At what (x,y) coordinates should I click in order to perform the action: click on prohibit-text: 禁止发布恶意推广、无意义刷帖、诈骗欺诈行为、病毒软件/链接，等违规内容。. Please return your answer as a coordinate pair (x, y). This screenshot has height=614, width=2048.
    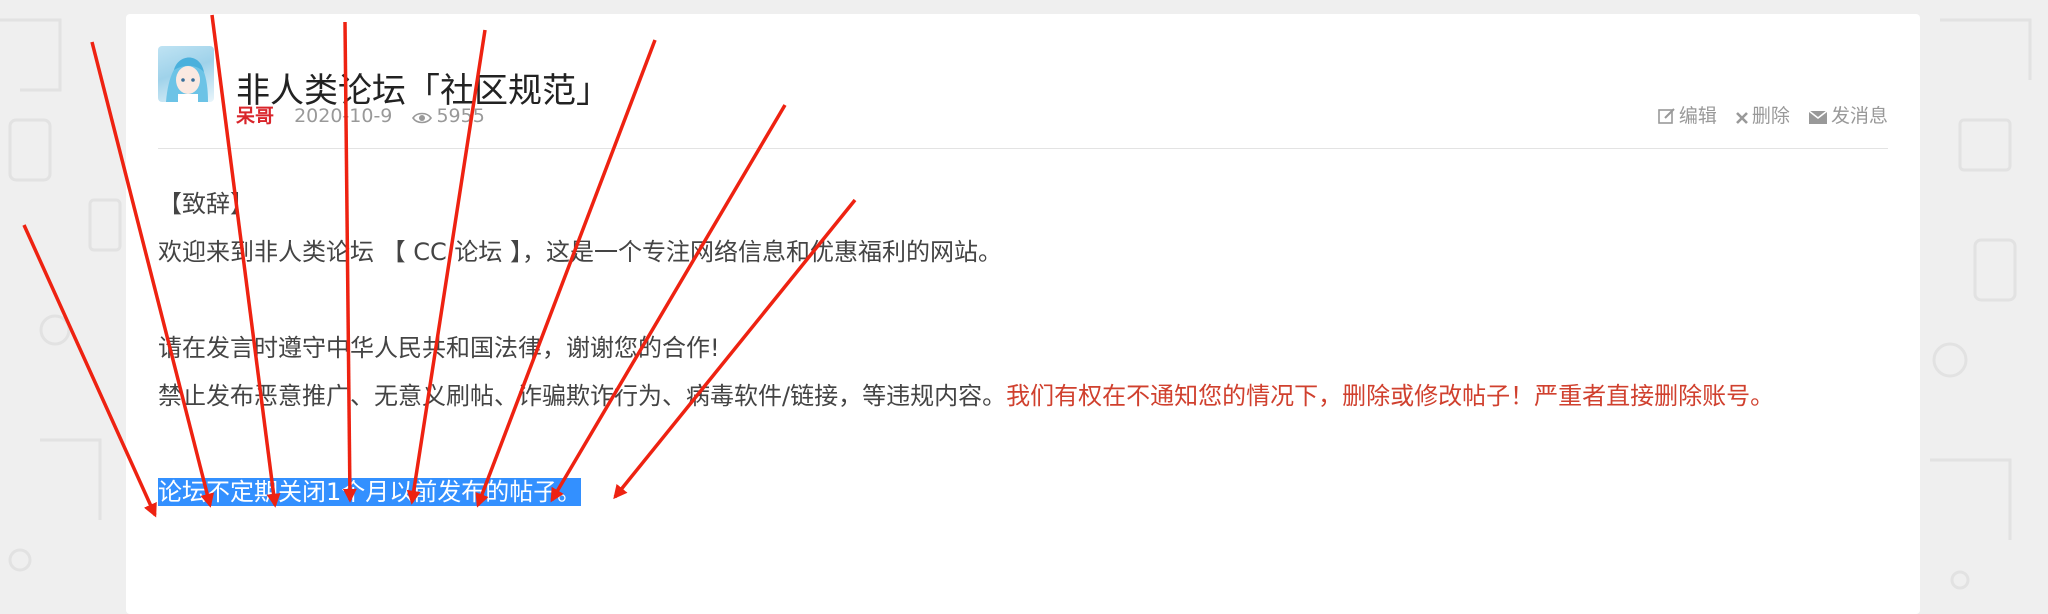
    Looking at the image, I should click on (582, 396).